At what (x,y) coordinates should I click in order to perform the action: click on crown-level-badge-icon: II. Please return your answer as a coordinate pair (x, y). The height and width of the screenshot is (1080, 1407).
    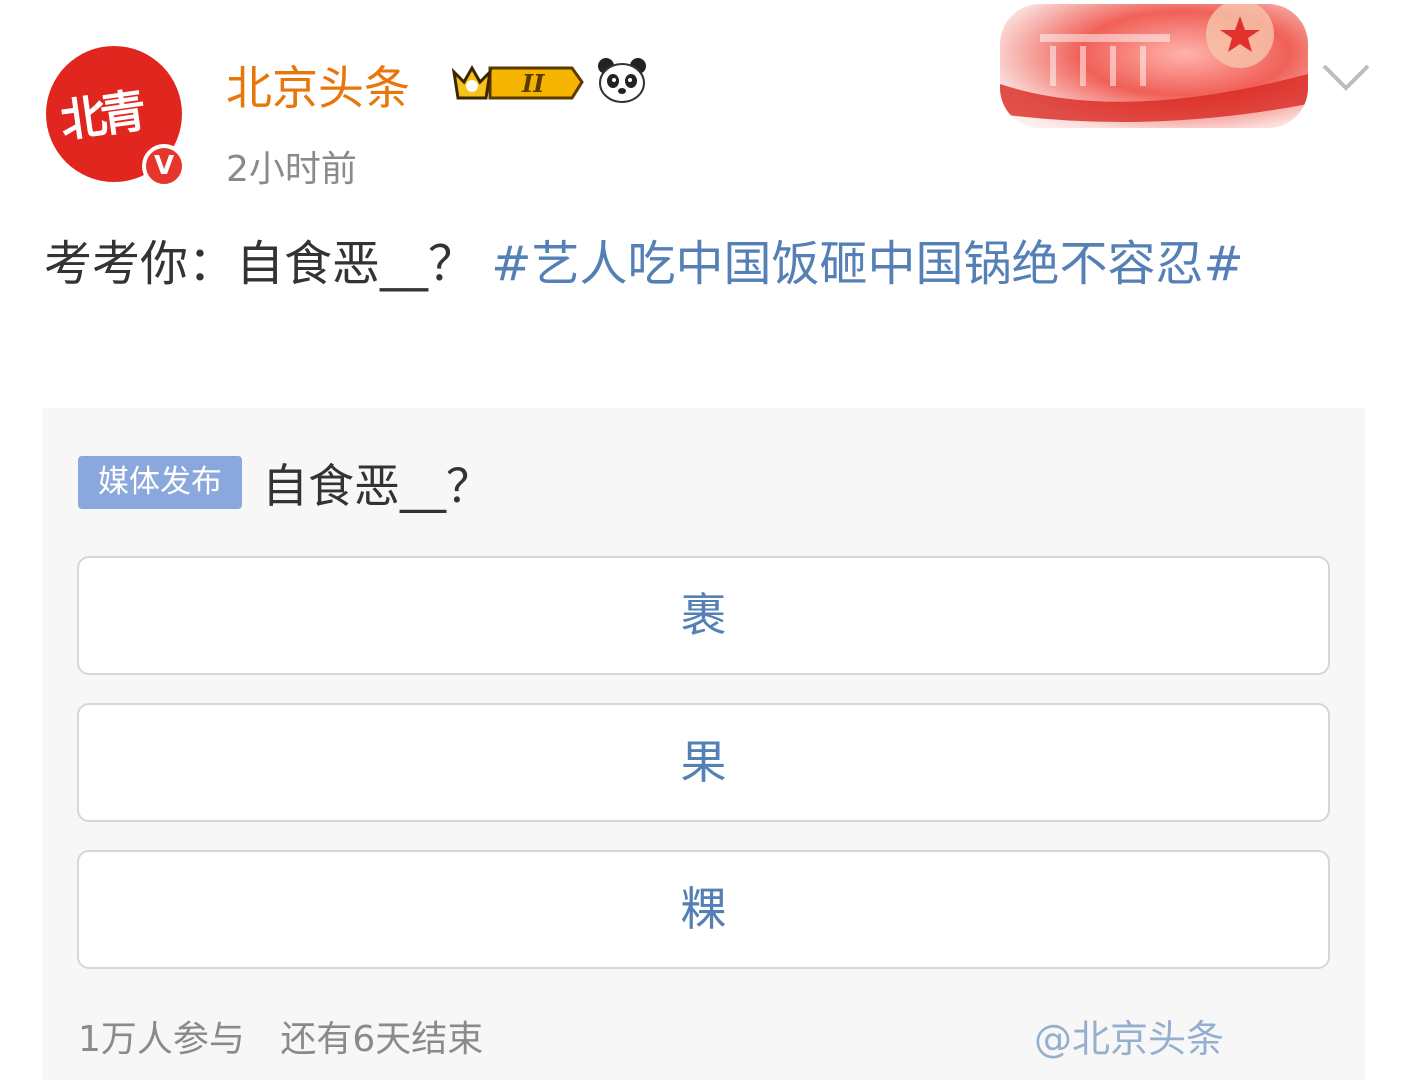
    Looking at the image, I should click on (517, 82).